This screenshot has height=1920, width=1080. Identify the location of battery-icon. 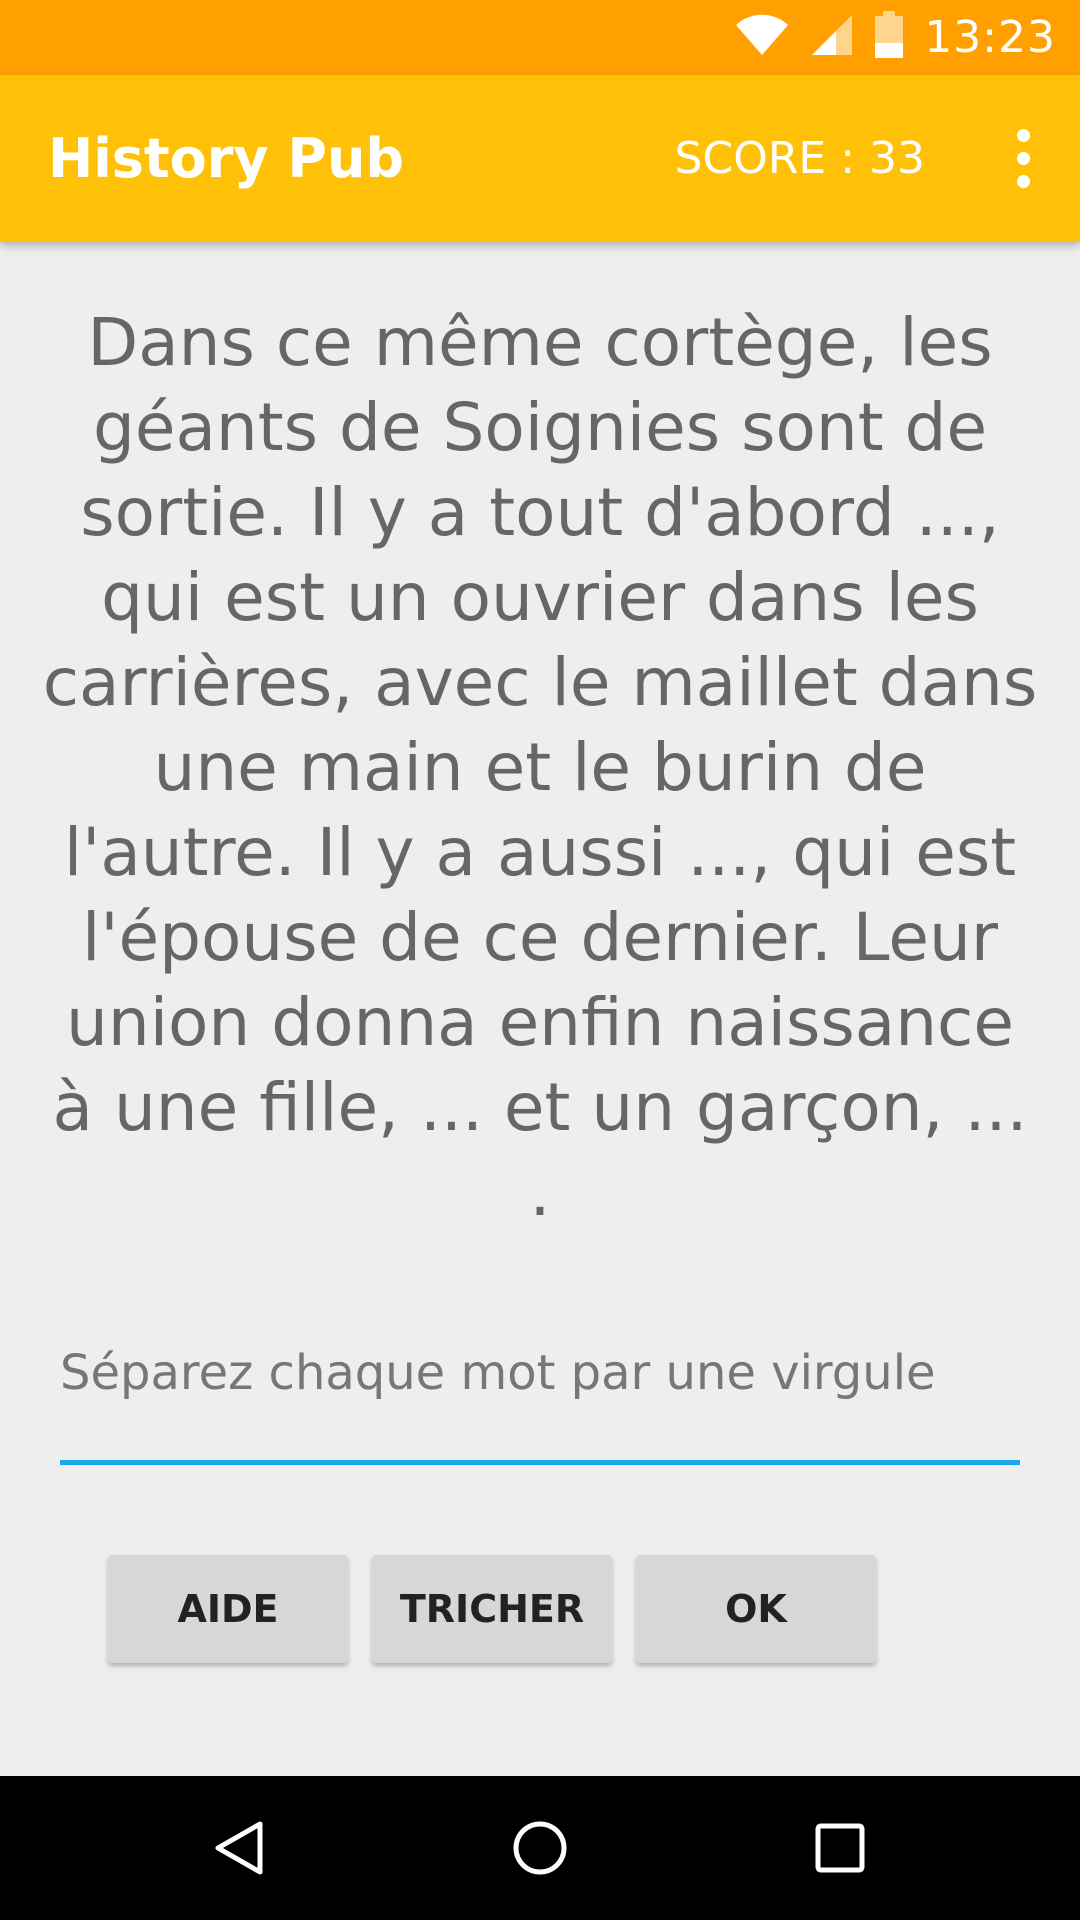
(889, 37).